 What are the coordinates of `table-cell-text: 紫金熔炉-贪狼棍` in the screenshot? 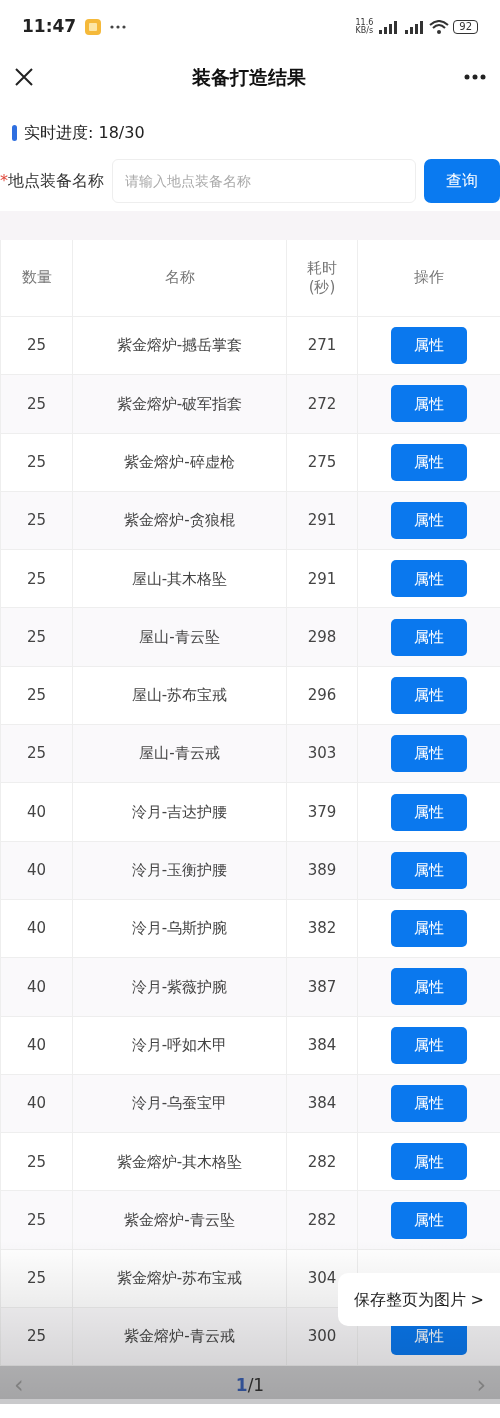 It's located at (179, 521).